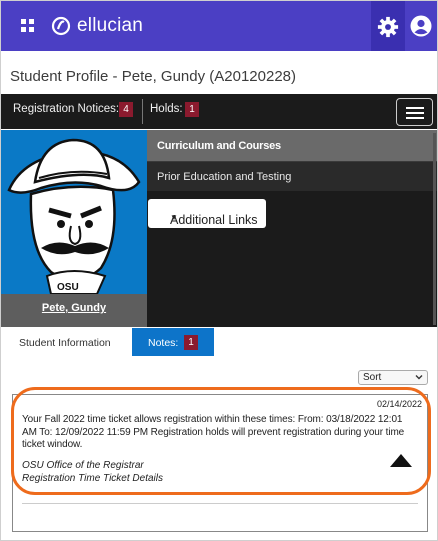  What do you see at coordinates (414, 112) in the screenshot?
I see `hamburger-menu-button` at bounding box center [414, 112].